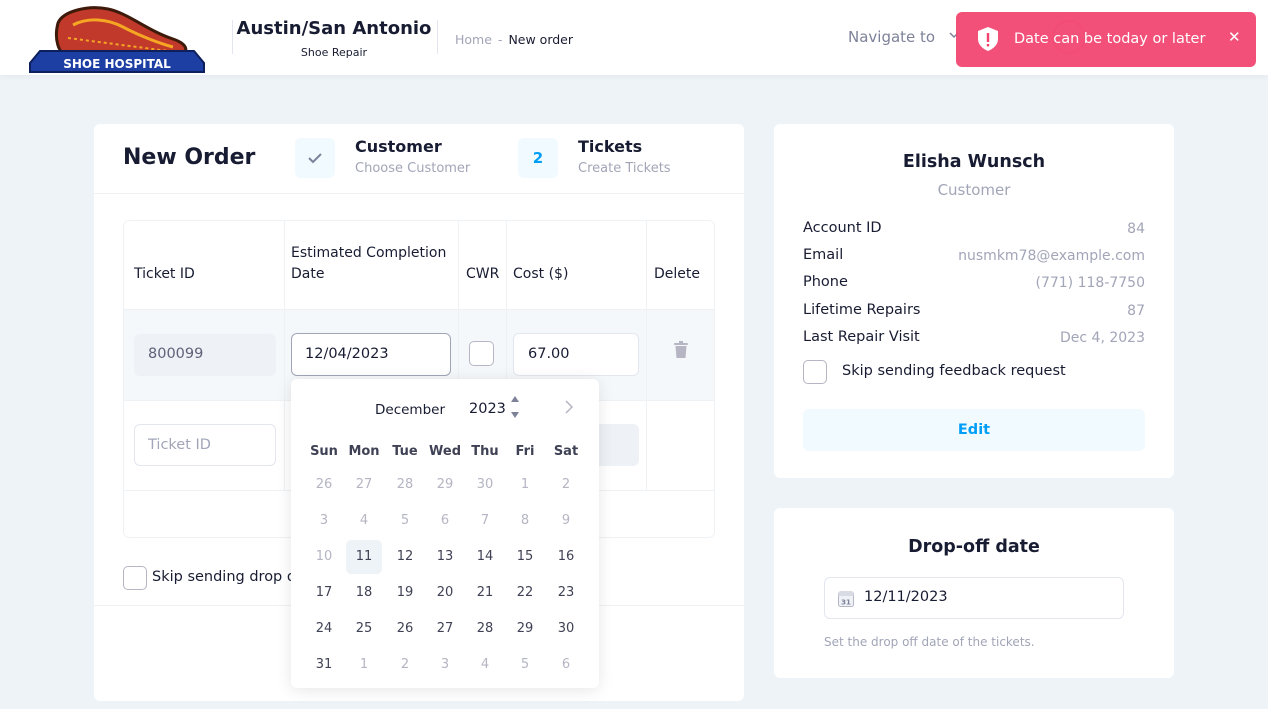 This screenshot has height=709, width=1268. What do you see at coordinates (1110, 39) in the screenshot?
I see `toast-message: Date can be today or later` at bounding box center [1110, 39].